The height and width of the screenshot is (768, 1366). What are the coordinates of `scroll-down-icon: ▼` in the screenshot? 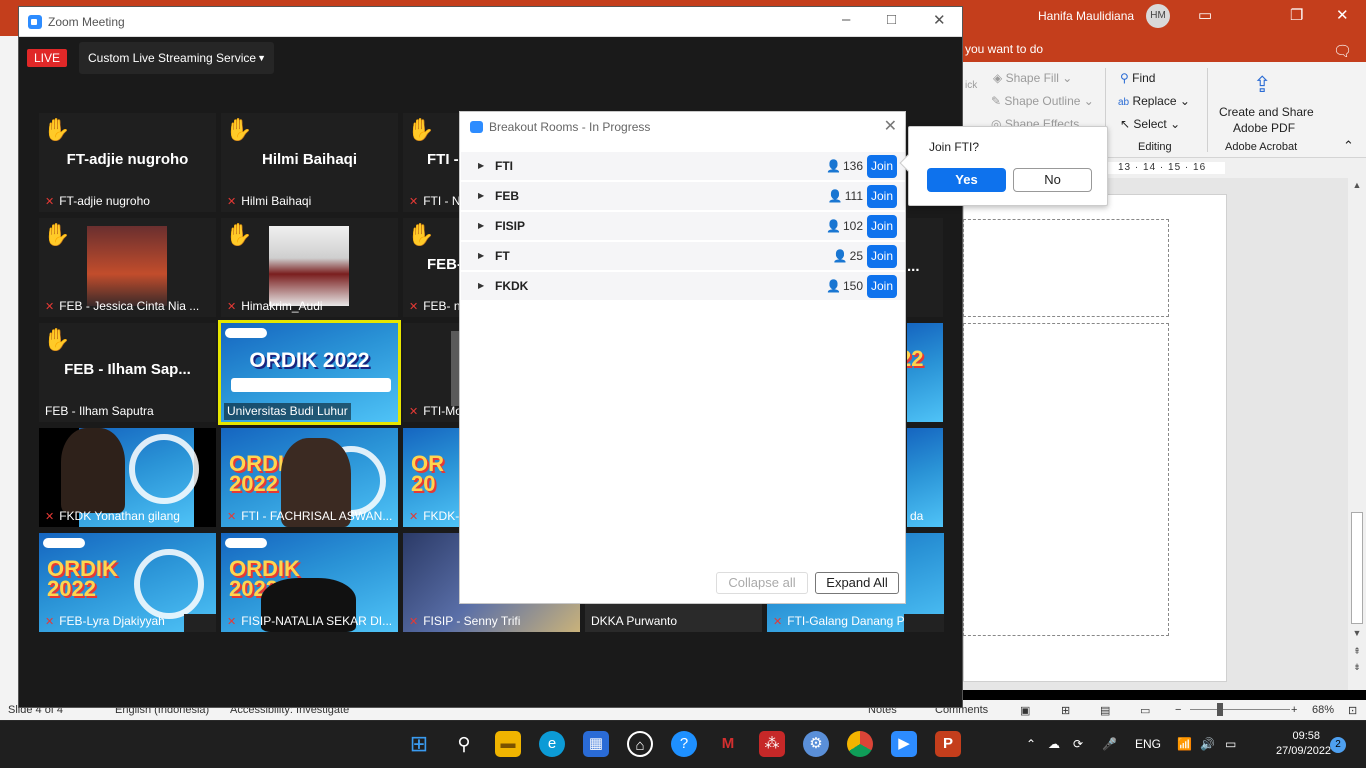 It's located at (1357, 633).